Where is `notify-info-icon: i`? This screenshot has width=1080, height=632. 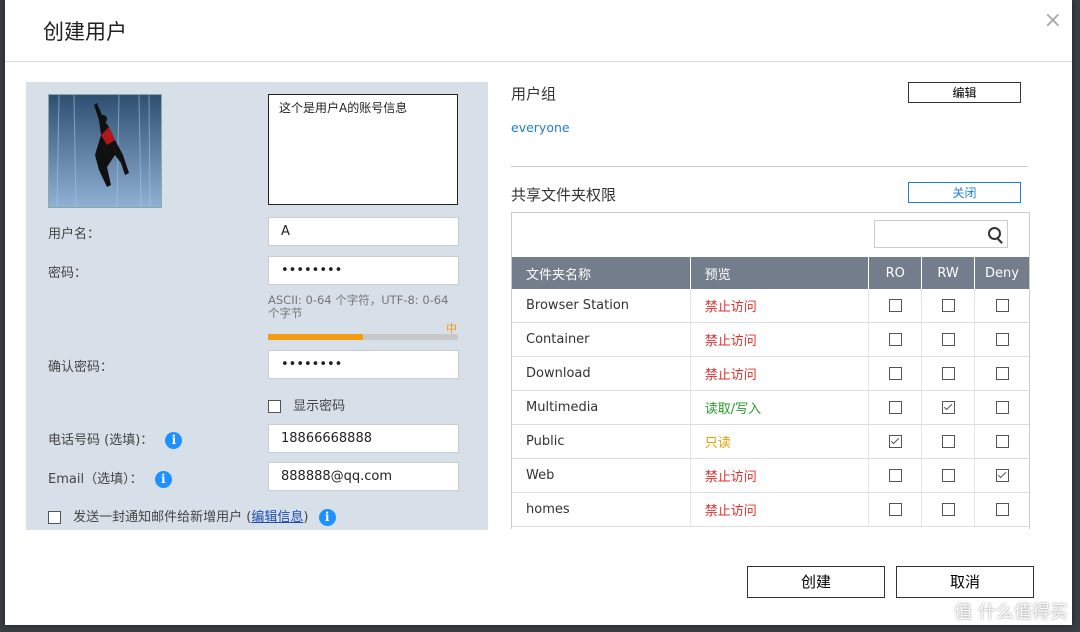
notify-info-icon: i is located at coordinates (327, 517).